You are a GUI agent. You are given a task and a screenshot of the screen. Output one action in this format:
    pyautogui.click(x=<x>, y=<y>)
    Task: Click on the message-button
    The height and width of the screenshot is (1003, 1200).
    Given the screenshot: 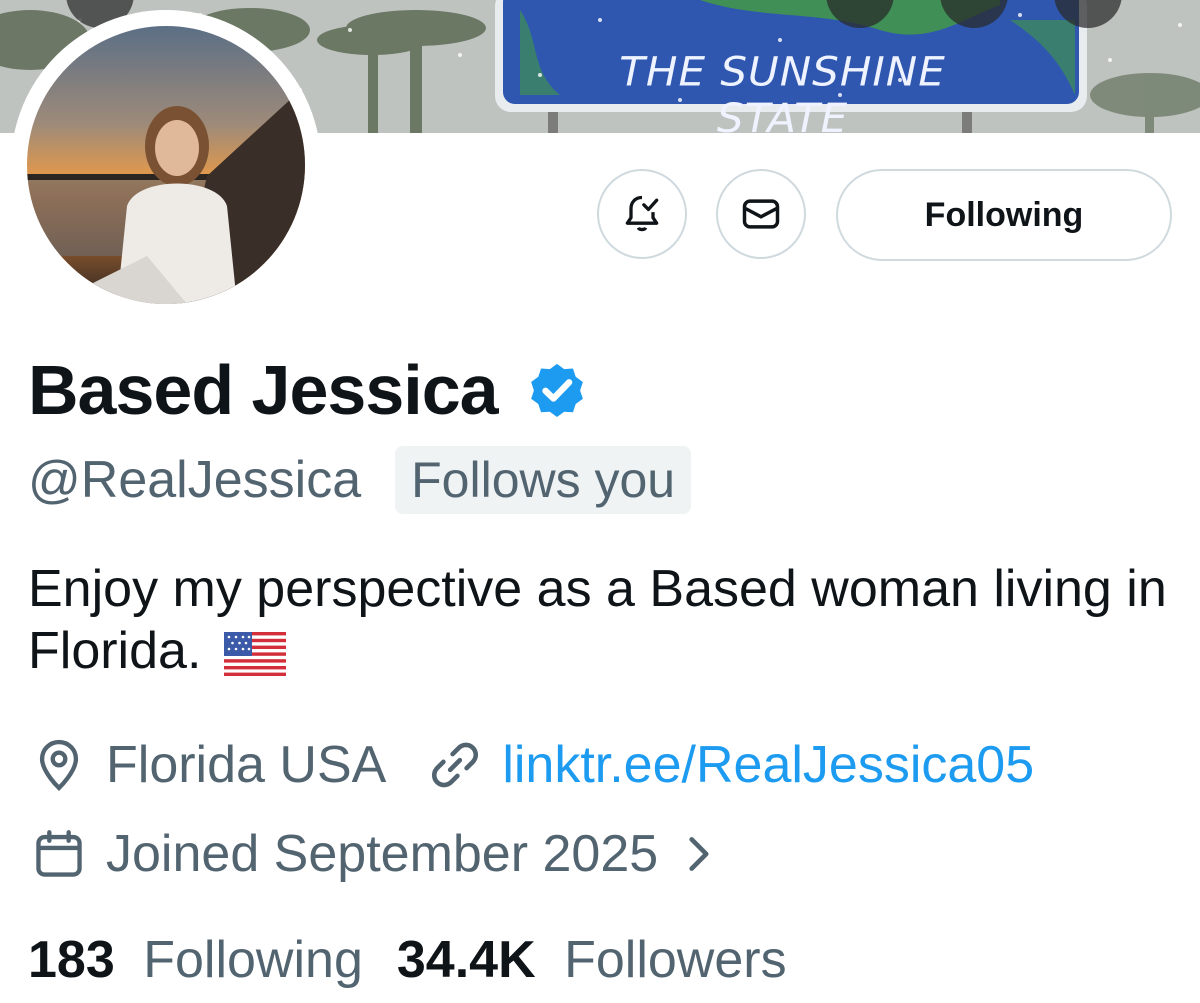 What is the action you would take?
    pyautogui.click(x=761, y=214)
    